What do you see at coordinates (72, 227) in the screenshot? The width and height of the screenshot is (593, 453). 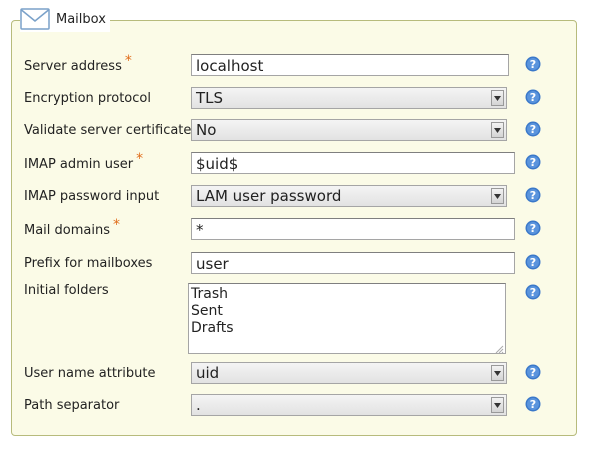 I see `mail-domains-label: Mail domains *` at bounding box center [72, 227].